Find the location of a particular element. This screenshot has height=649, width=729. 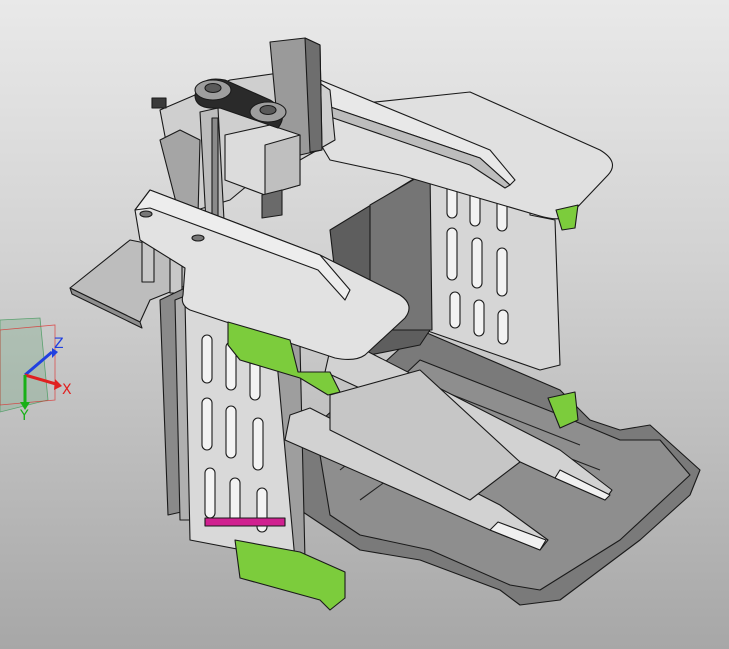

green-bracket-lower is located at coordinates (290, 575).